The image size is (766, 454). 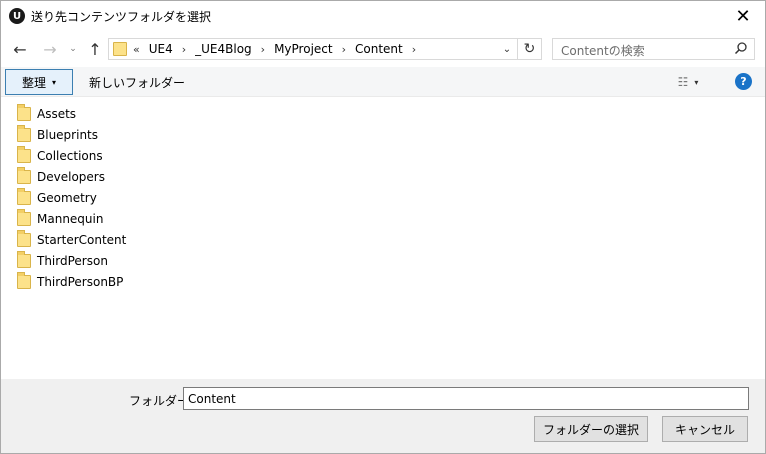 I want to click on address-dropdown-button: ⌄, so click(x=507, y=49).